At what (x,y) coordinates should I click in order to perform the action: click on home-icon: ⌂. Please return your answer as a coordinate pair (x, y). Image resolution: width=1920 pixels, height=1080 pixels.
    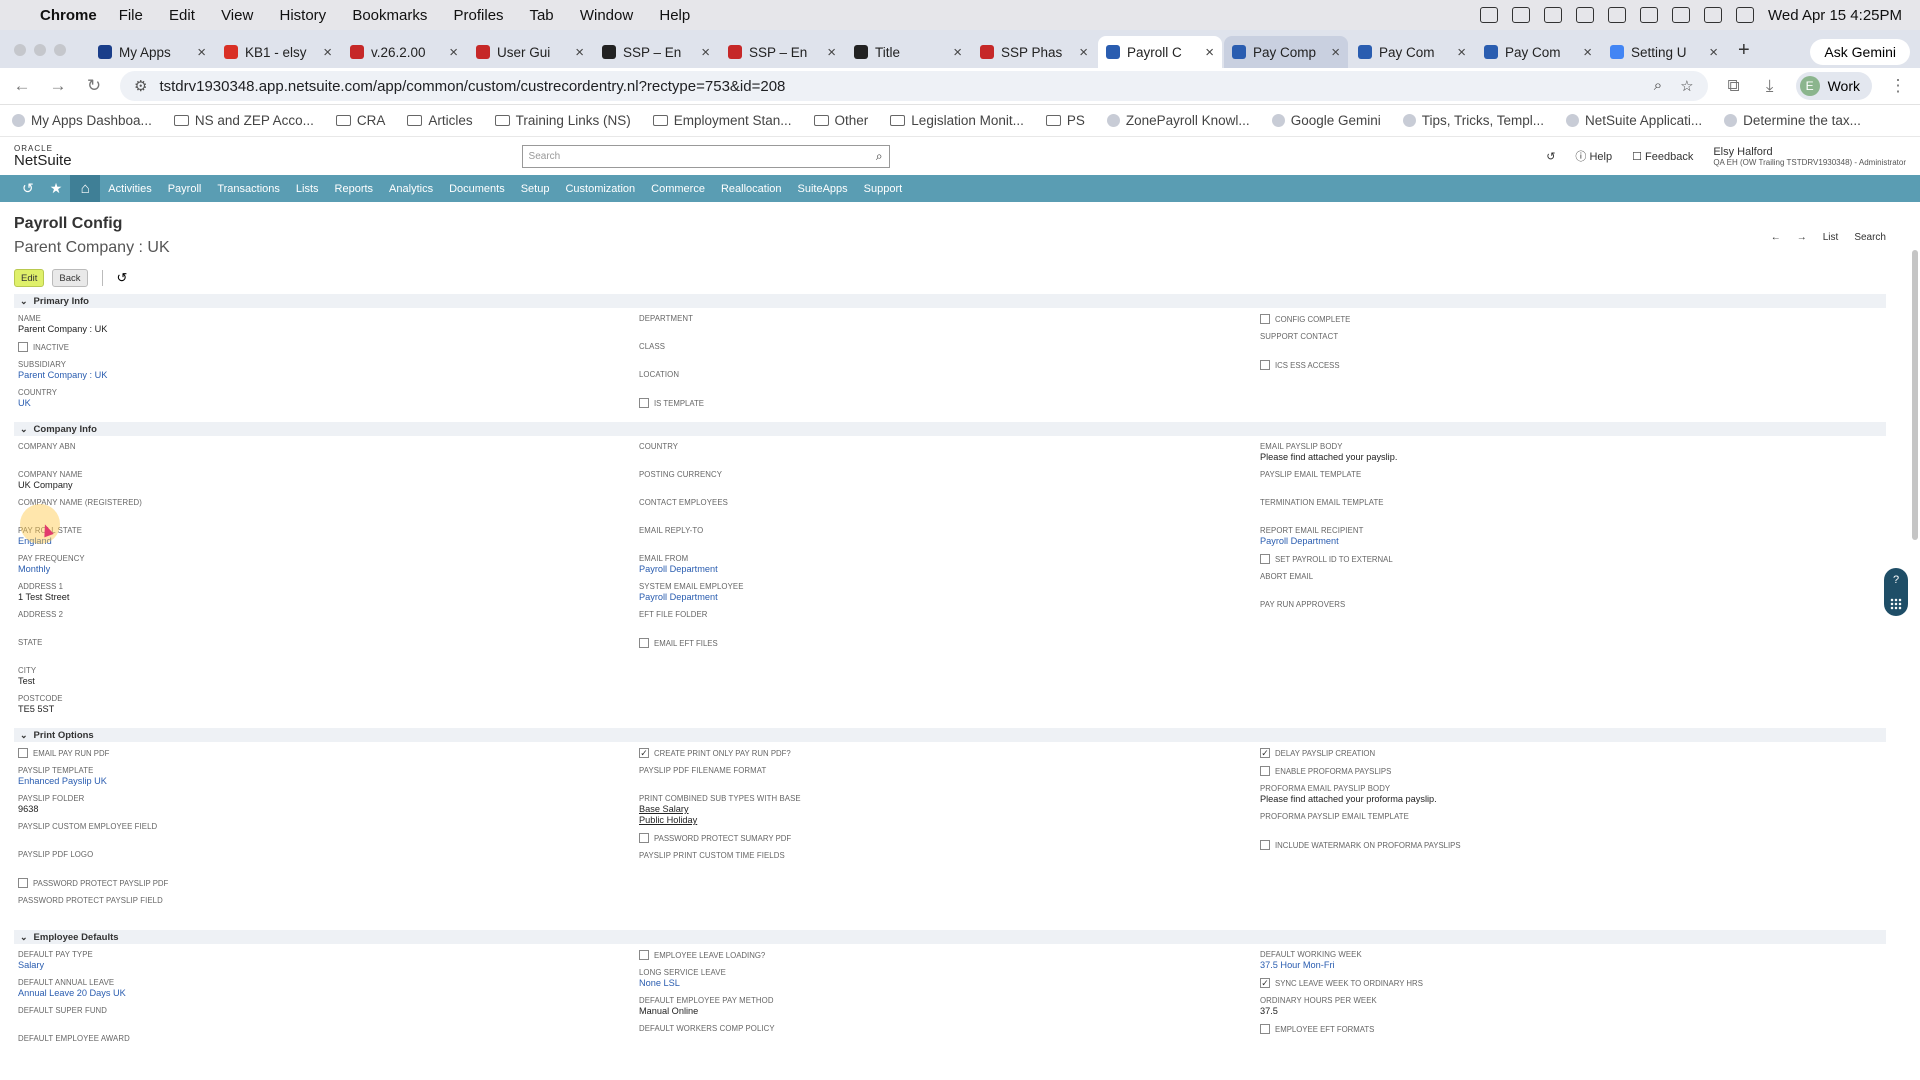
    Looking at the image, I should click on (85, 188).